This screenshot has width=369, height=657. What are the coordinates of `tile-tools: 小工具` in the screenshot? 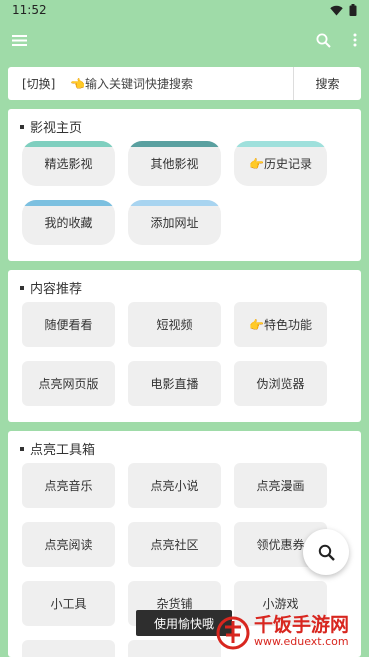 It's located at (68, 603).